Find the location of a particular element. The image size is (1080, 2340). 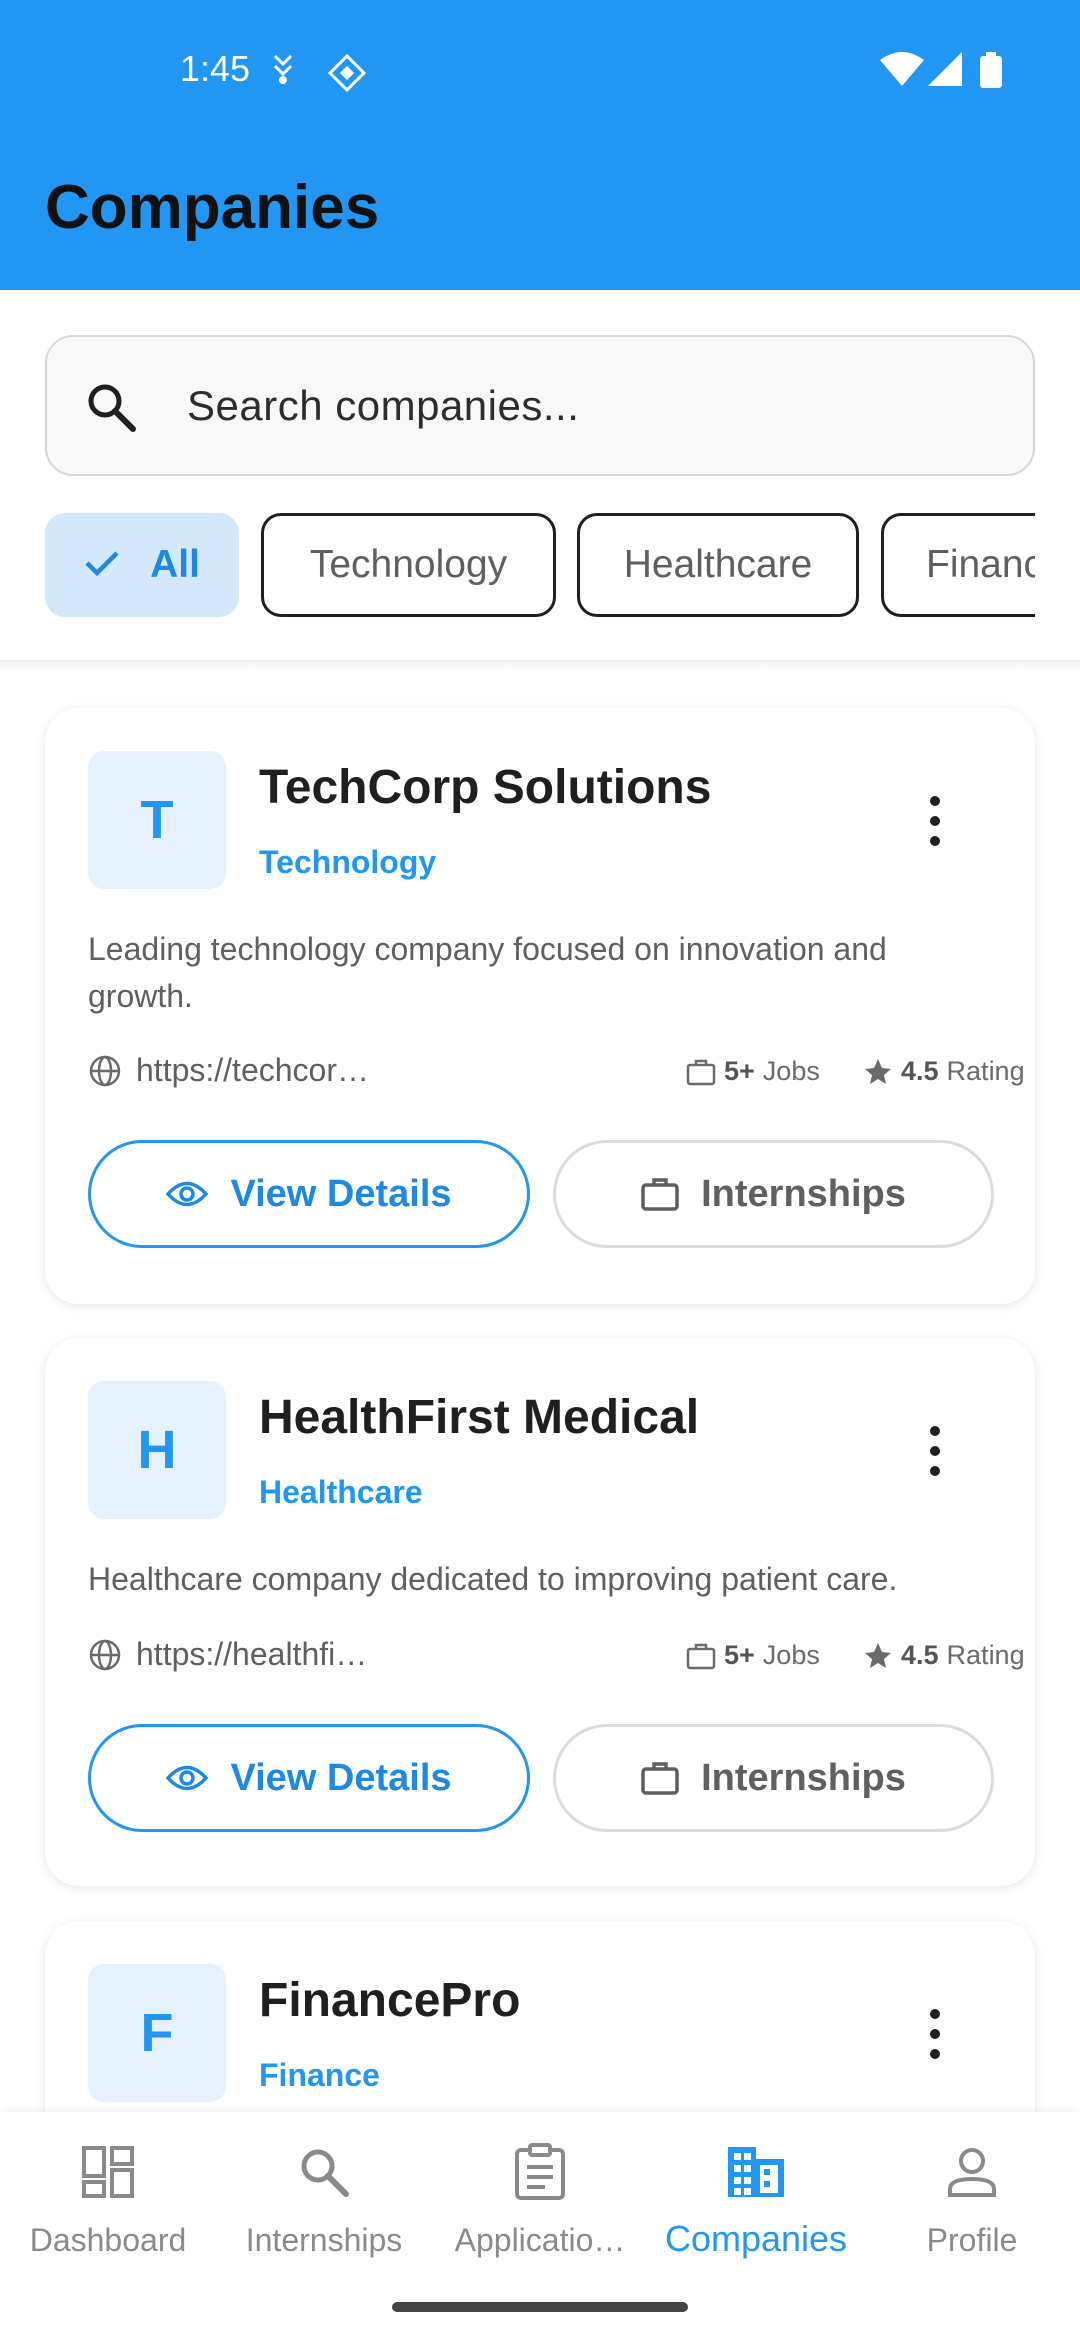

status-bar: 1:45 is located at coordinates (540, 70).